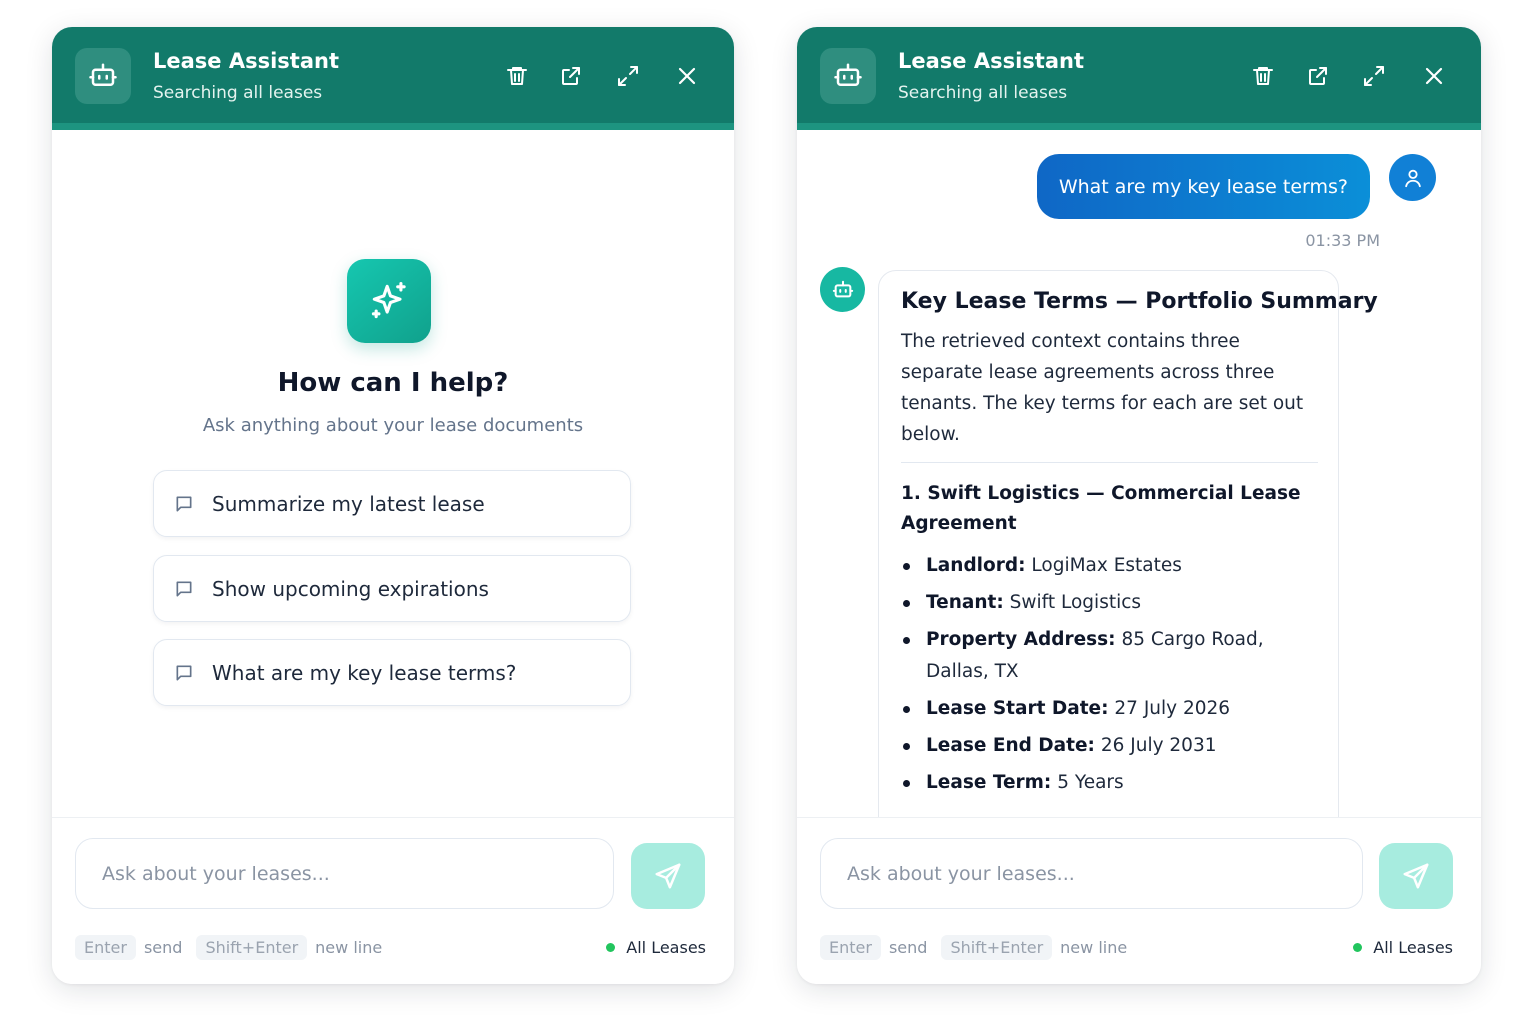 This screenshot has width=1536, height=1024. Describe the element at coordinates (364, 672) in the screenshot. I see `suggestion-label: What are my key lease terms?` at that location.